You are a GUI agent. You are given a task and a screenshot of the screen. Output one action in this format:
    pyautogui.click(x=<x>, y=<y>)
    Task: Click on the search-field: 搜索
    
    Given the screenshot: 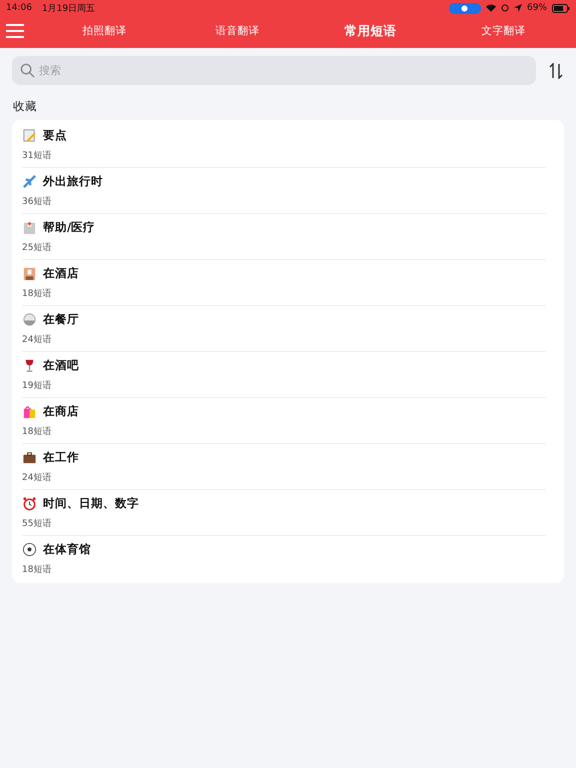 What is the action you would take?
    pyautogui.click(x=274, y=70)
    